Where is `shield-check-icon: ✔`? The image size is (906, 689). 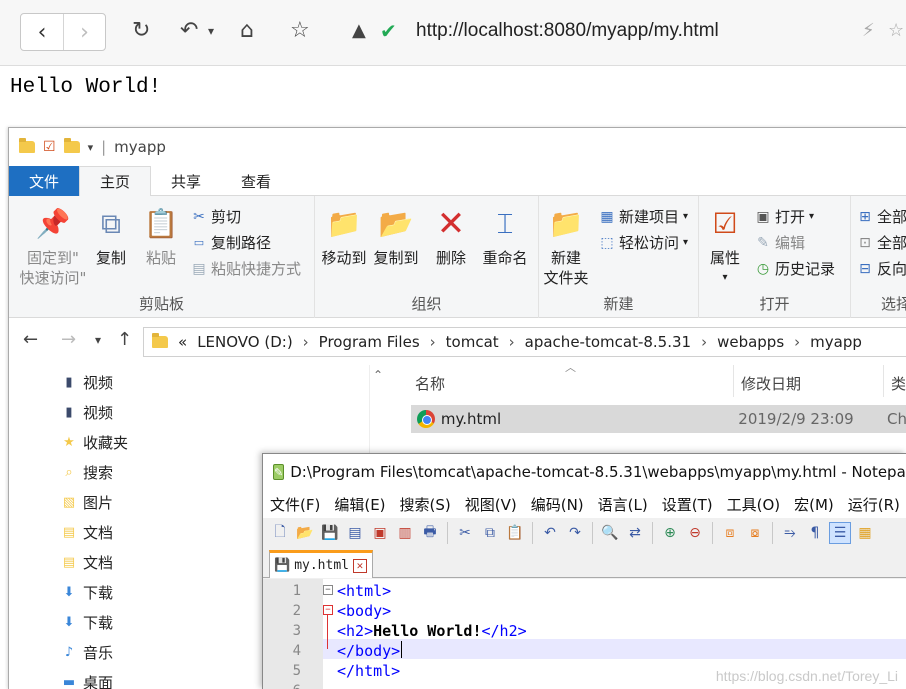 shield-check-icon: ✔ is located at coordinates (388, 31).